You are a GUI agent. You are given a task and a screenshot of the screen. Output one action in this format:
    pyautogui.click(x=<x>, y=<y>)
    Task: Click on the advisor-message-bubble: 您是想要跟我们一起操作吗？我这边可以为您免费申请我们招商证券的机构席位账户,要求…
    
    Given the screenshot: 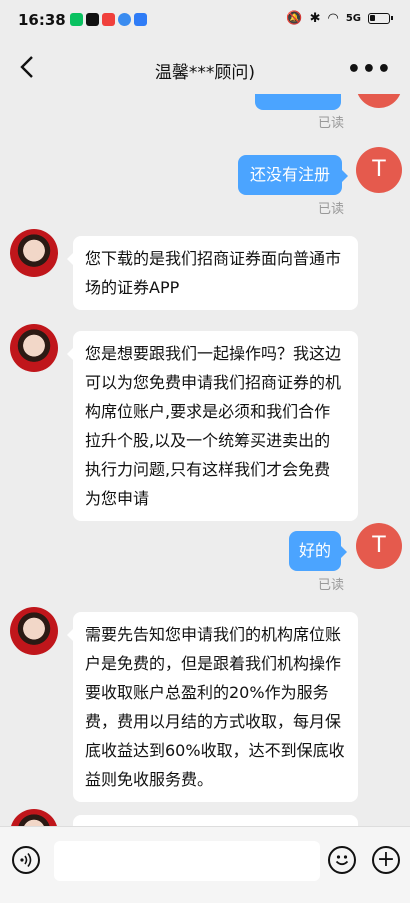 What is the action you would take?
    pyautogui.click(x=212, y=426)
    